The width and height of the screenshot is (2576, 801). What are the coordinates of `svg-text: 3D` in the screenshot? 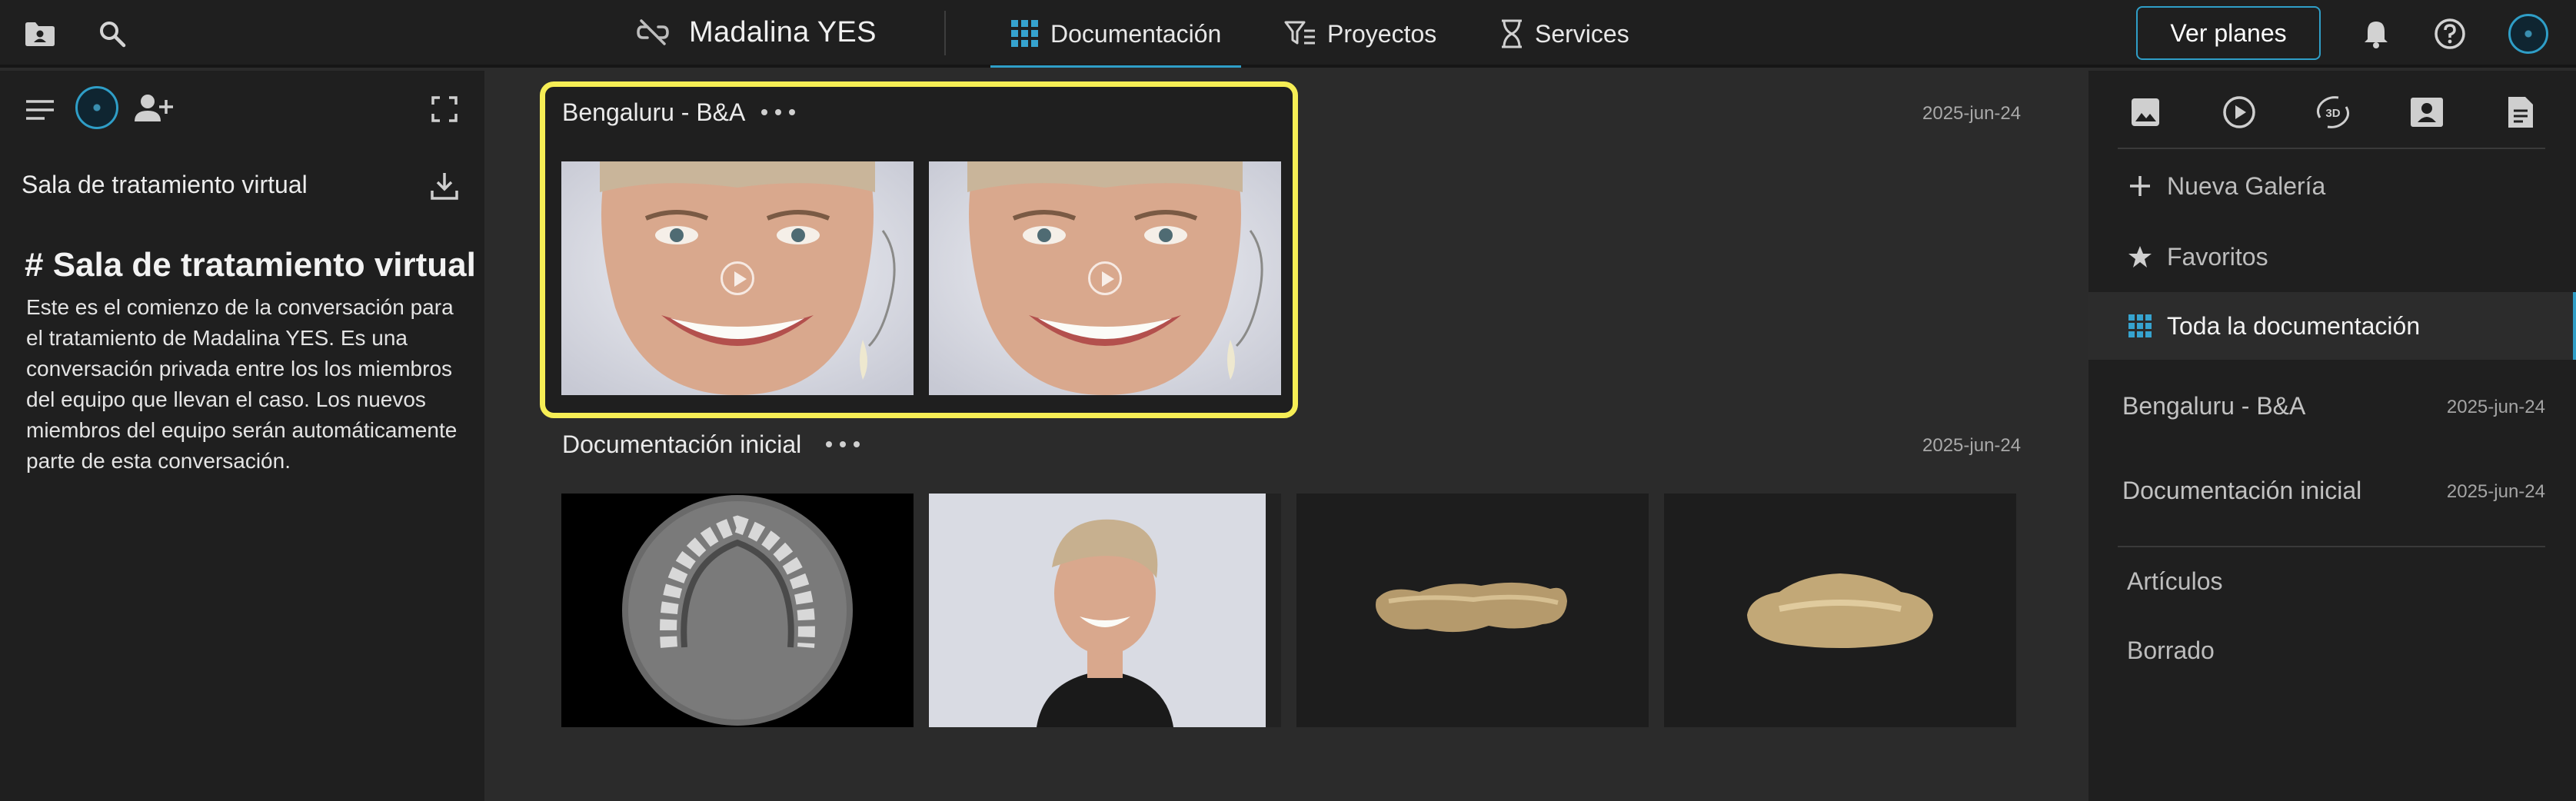 It's located at (2333, 114).